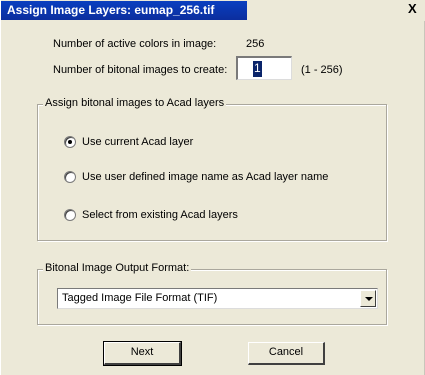  What do you see at coordinates (286, 353) in the screenshot?
I see `cancel-button: Cancel` at bounding box center [286, 353].